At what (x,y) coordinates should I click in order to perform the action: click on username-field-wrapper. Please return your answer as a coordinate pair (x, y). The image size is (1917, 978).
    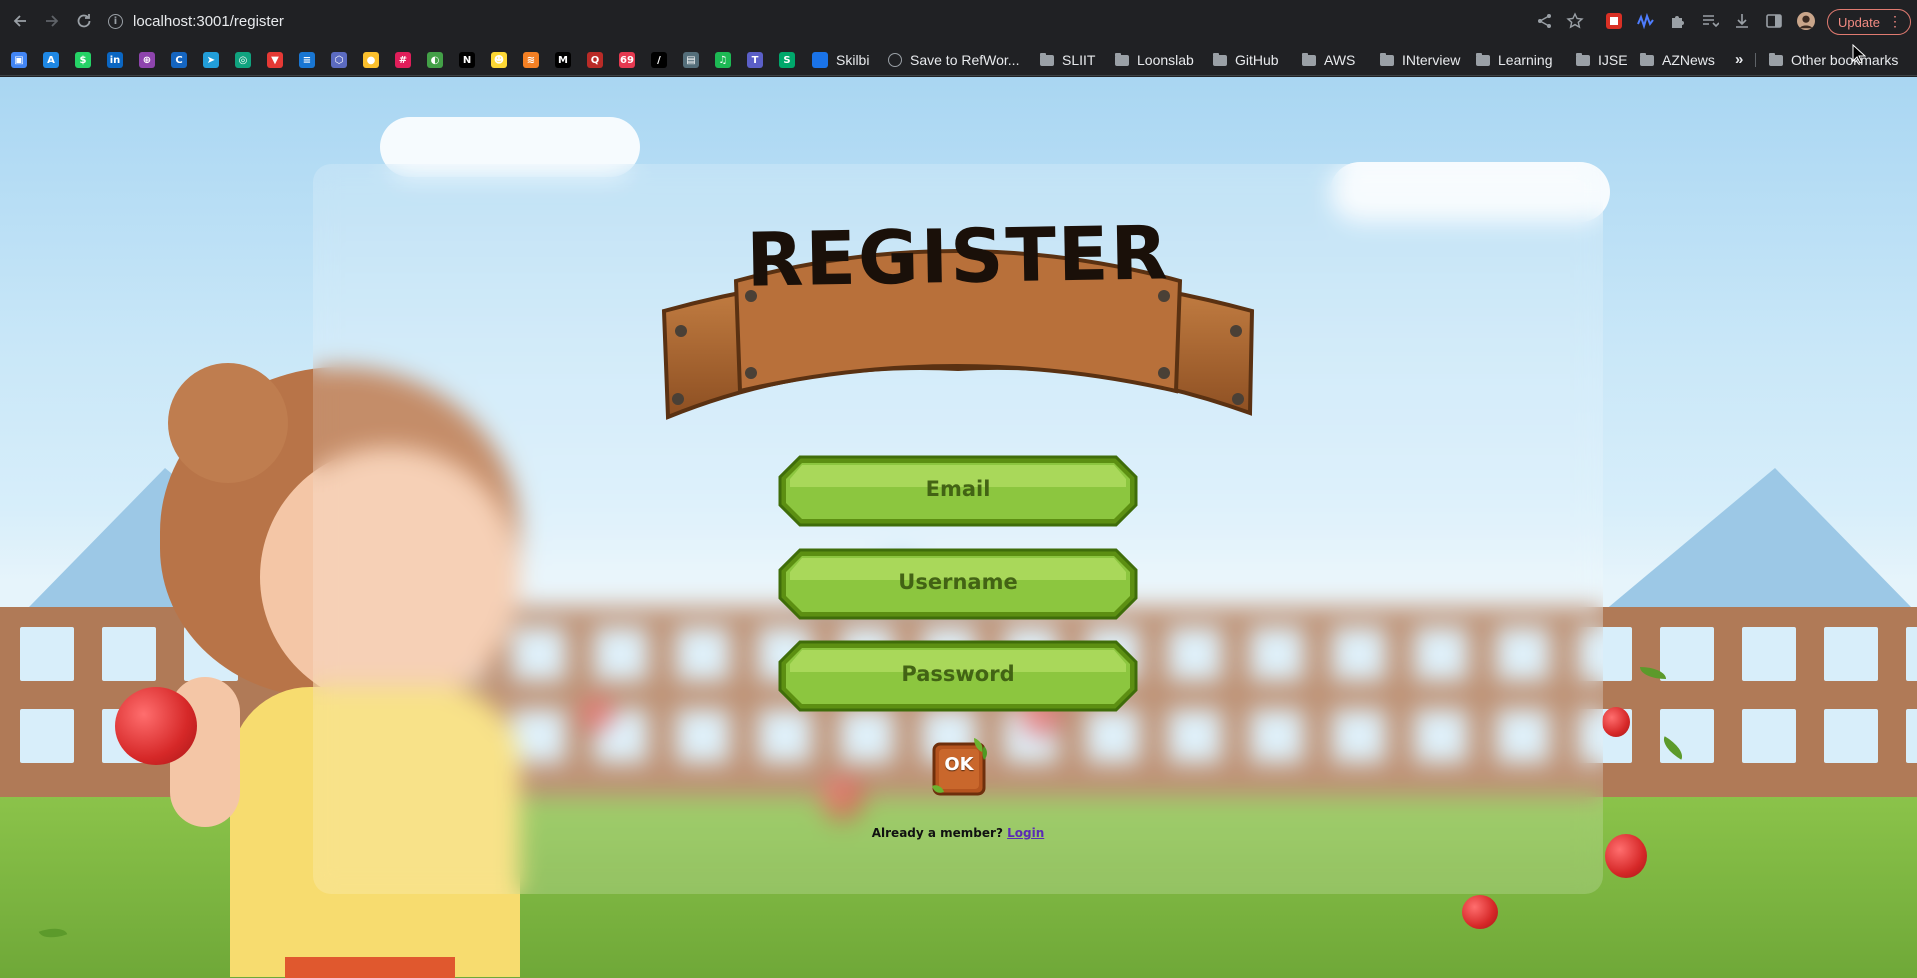
    Looking at the image, I should click on (958, 584).